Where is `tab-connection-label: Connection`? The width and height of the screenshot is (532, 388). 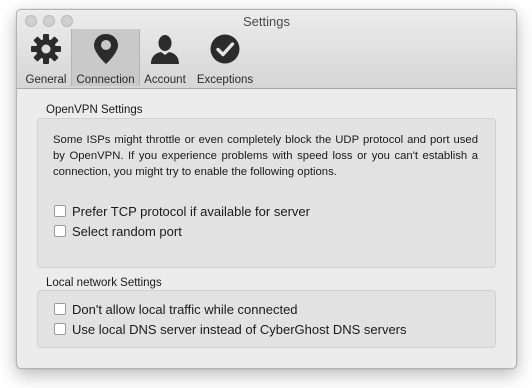 tab-connection-label: Connection is located at coordinates (105, 80).